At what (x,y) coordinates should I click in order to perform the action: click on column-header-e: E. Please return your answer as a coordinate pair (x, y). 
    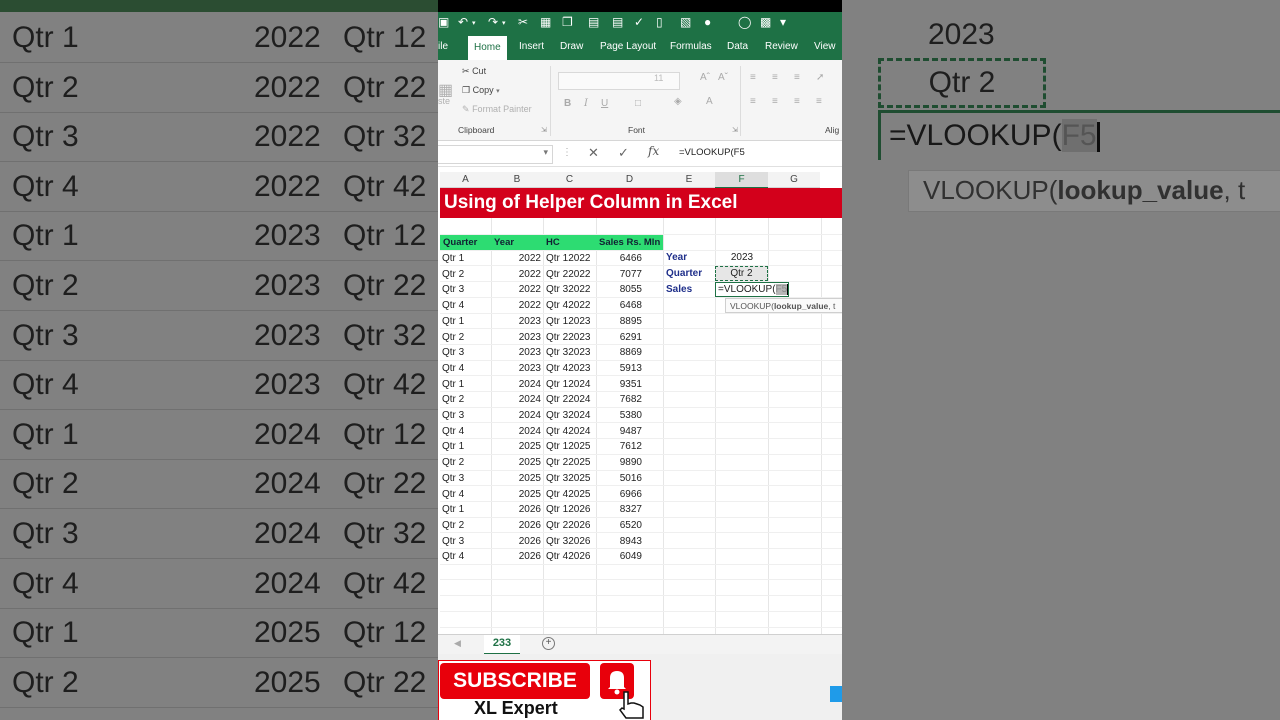
    Looking at the image, I should click on (689, 180).